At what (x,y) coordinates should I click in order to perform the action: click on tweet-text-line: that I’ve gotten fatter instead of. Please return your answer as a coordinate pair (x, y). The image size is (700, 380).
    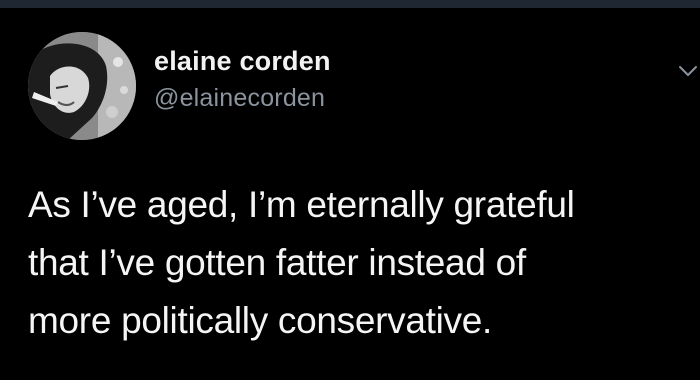
    Looking at the image, I should click on (277, 262).